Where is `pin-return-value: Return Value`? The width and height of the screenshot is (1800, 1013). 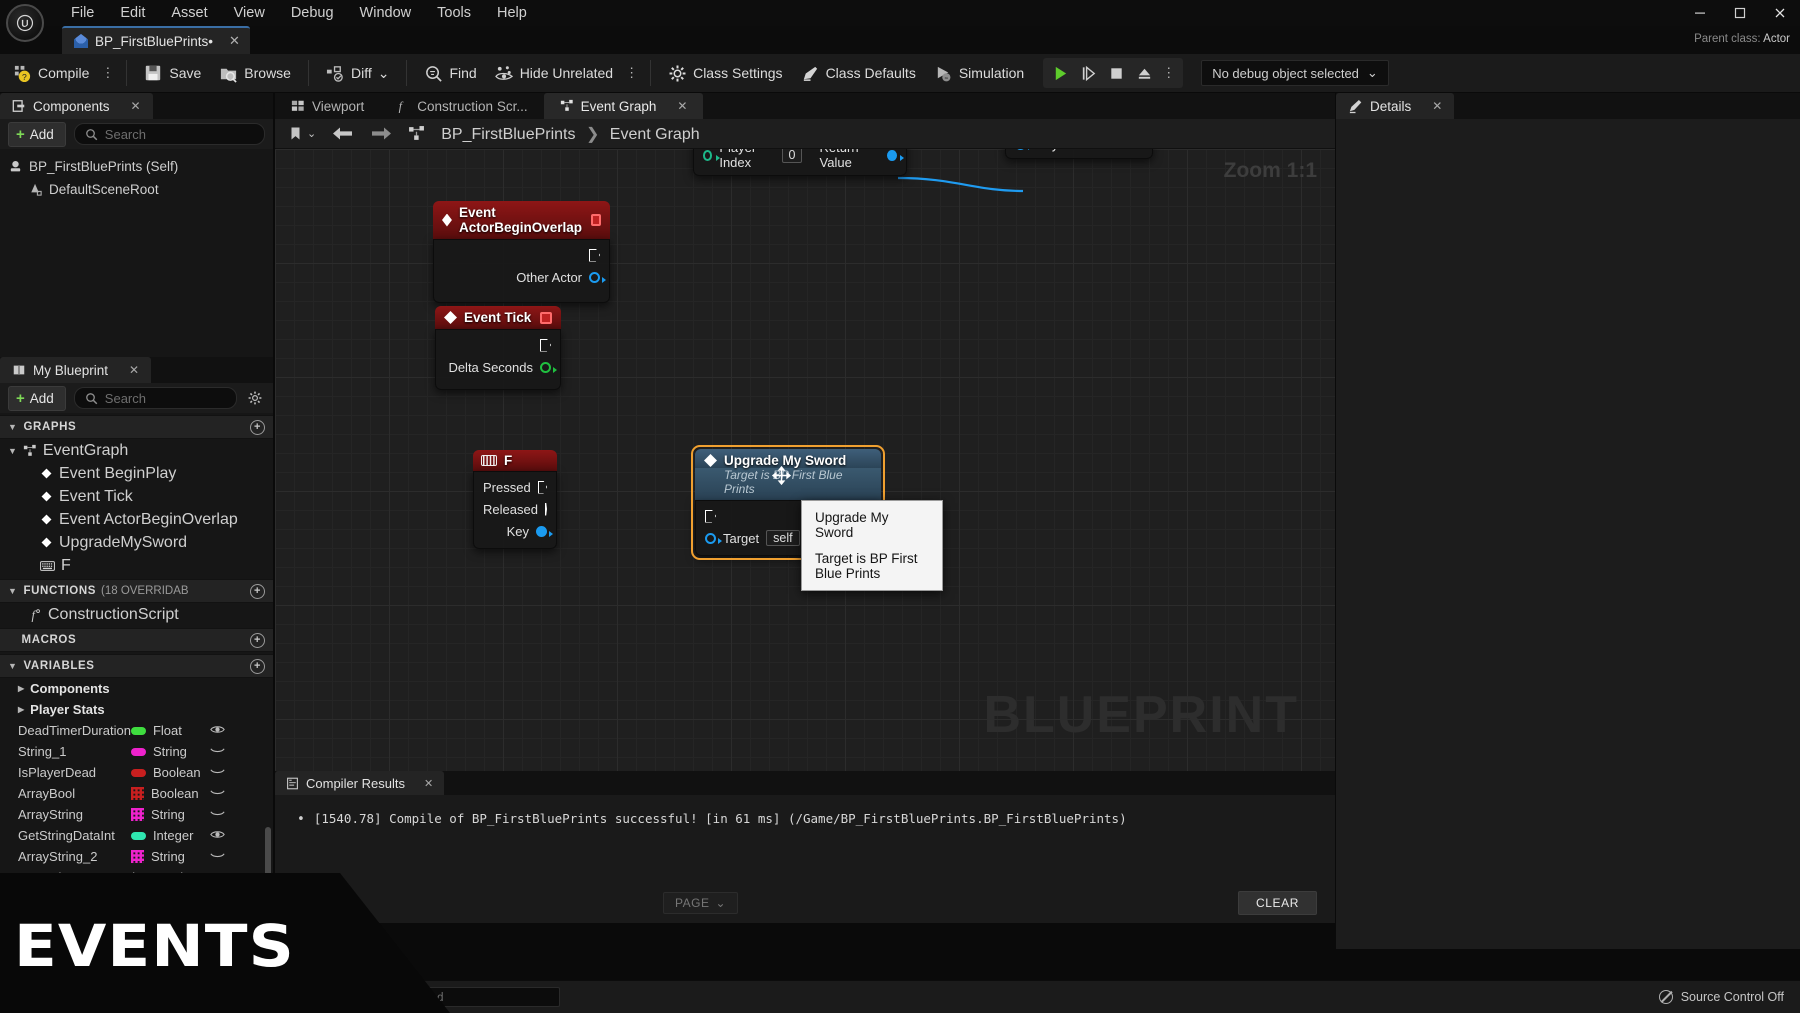
pin-return-value: Return Value is located at coordinates (858, 161).